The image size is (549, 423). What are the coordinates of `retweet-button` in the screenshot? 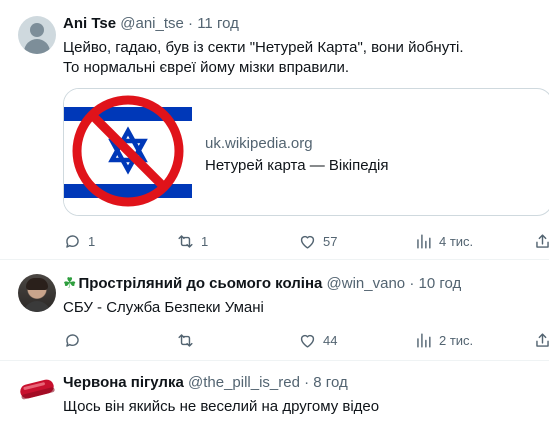 It's located at (185, 340).